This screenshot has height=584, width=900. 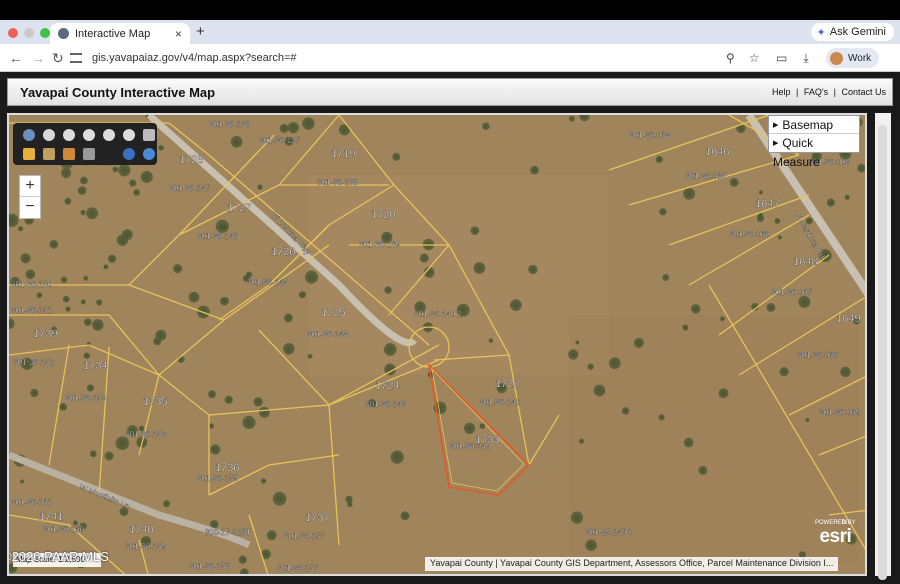 What do you see at coordinates (217, 478) in the screenshot?
I see `parcel-label: 301-36-155` at bounding box center [217, 478].